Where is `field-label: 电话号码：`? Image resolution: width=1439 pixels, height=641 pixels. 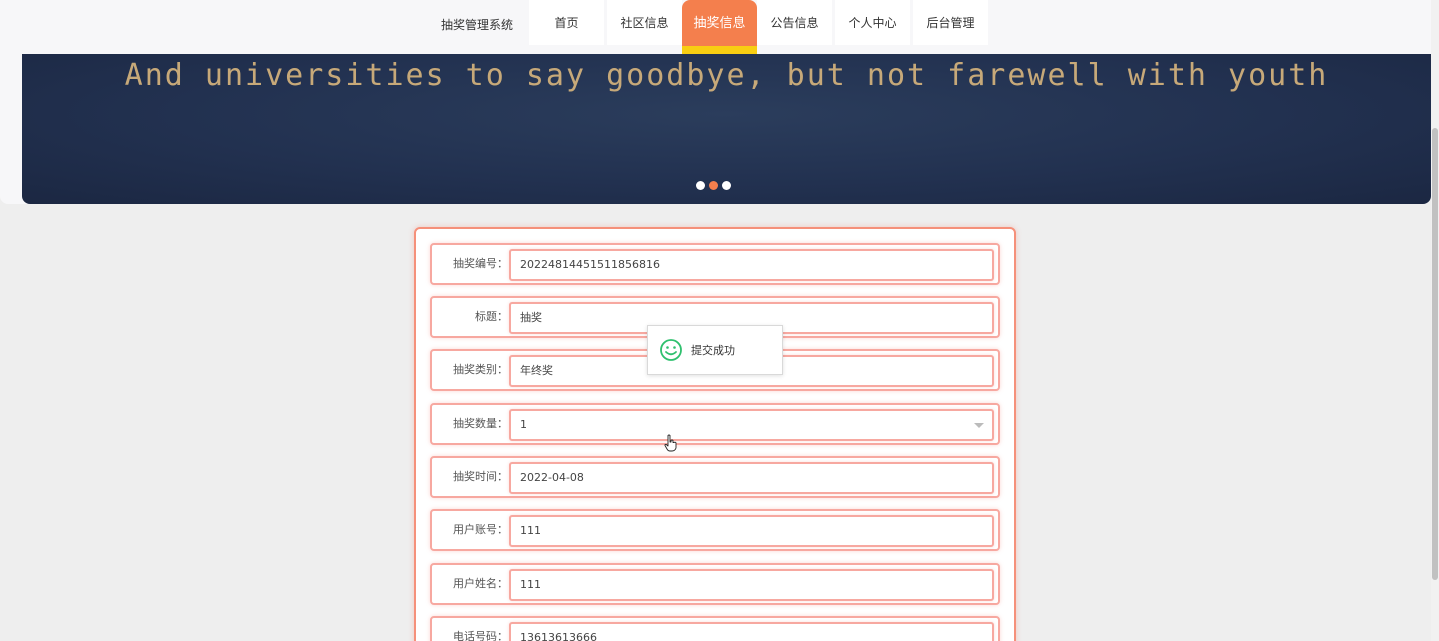 field-label: 电话号码： is located at coordinates (480, 635).